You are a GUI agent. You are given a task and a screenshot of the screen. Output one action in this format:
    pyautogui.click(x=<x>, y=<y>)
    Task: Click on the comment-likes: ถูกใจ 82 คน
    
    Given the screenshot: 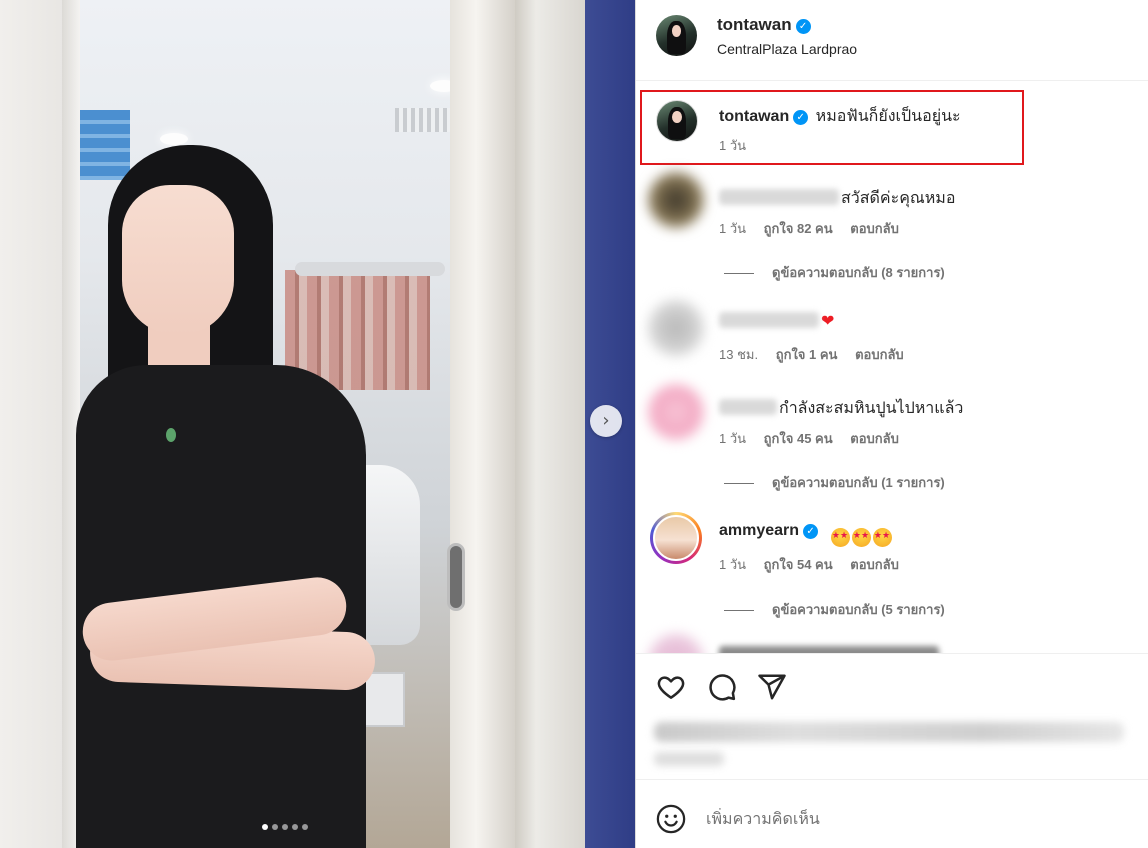 What is the action you would take?
    pyautogui.click(x=798, y=228)
    